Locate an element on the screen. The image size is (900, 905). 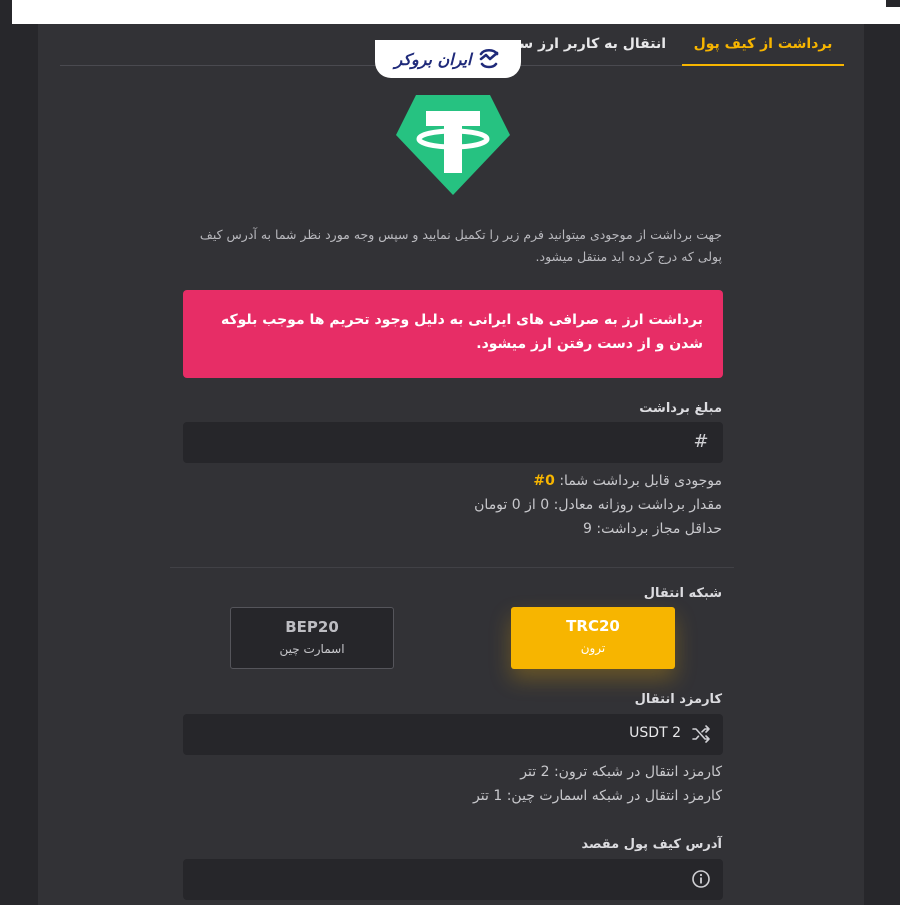
section-divider is located at coordinates (452, 567).